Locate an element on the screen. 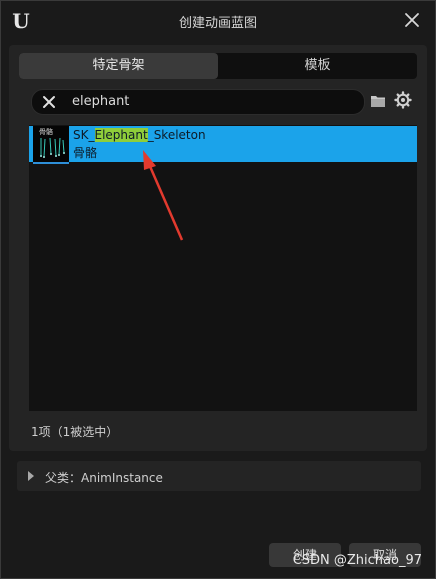 The width and height of the screenshot is (436, 579). close-icon is located at coordinates (412, 20).